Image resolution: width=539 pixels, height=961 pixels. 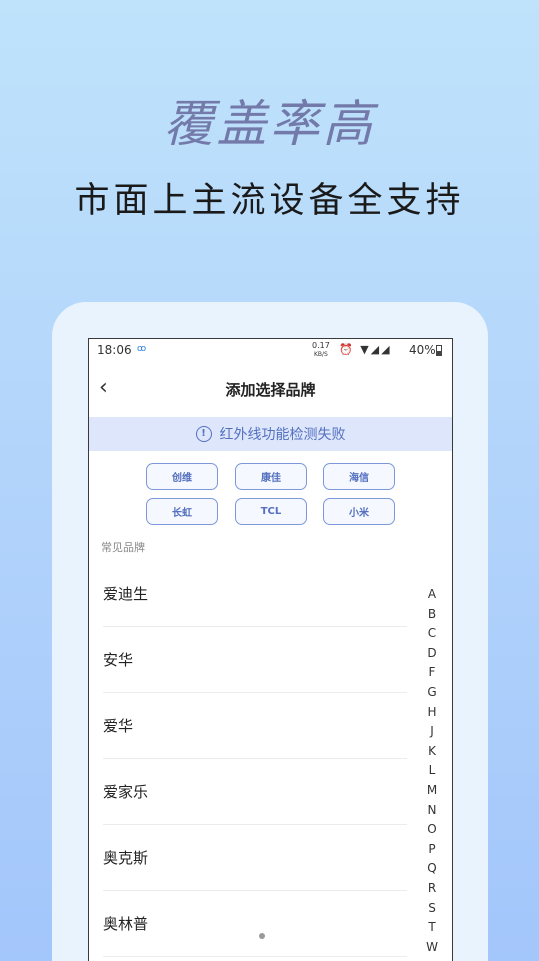 What do you see at coordinates (432, 595) in the screenshot?
I see `index-letter: A` at bounding box center [432, 595].